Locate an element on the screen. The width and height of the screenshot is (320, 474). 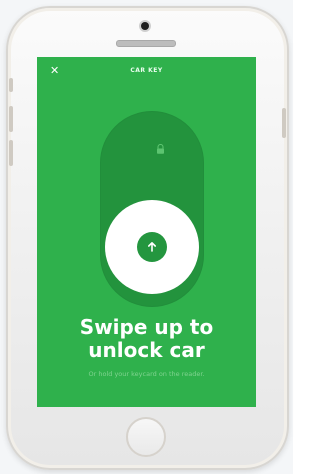
earpiece-speaker is located at coordinates (146, 43).